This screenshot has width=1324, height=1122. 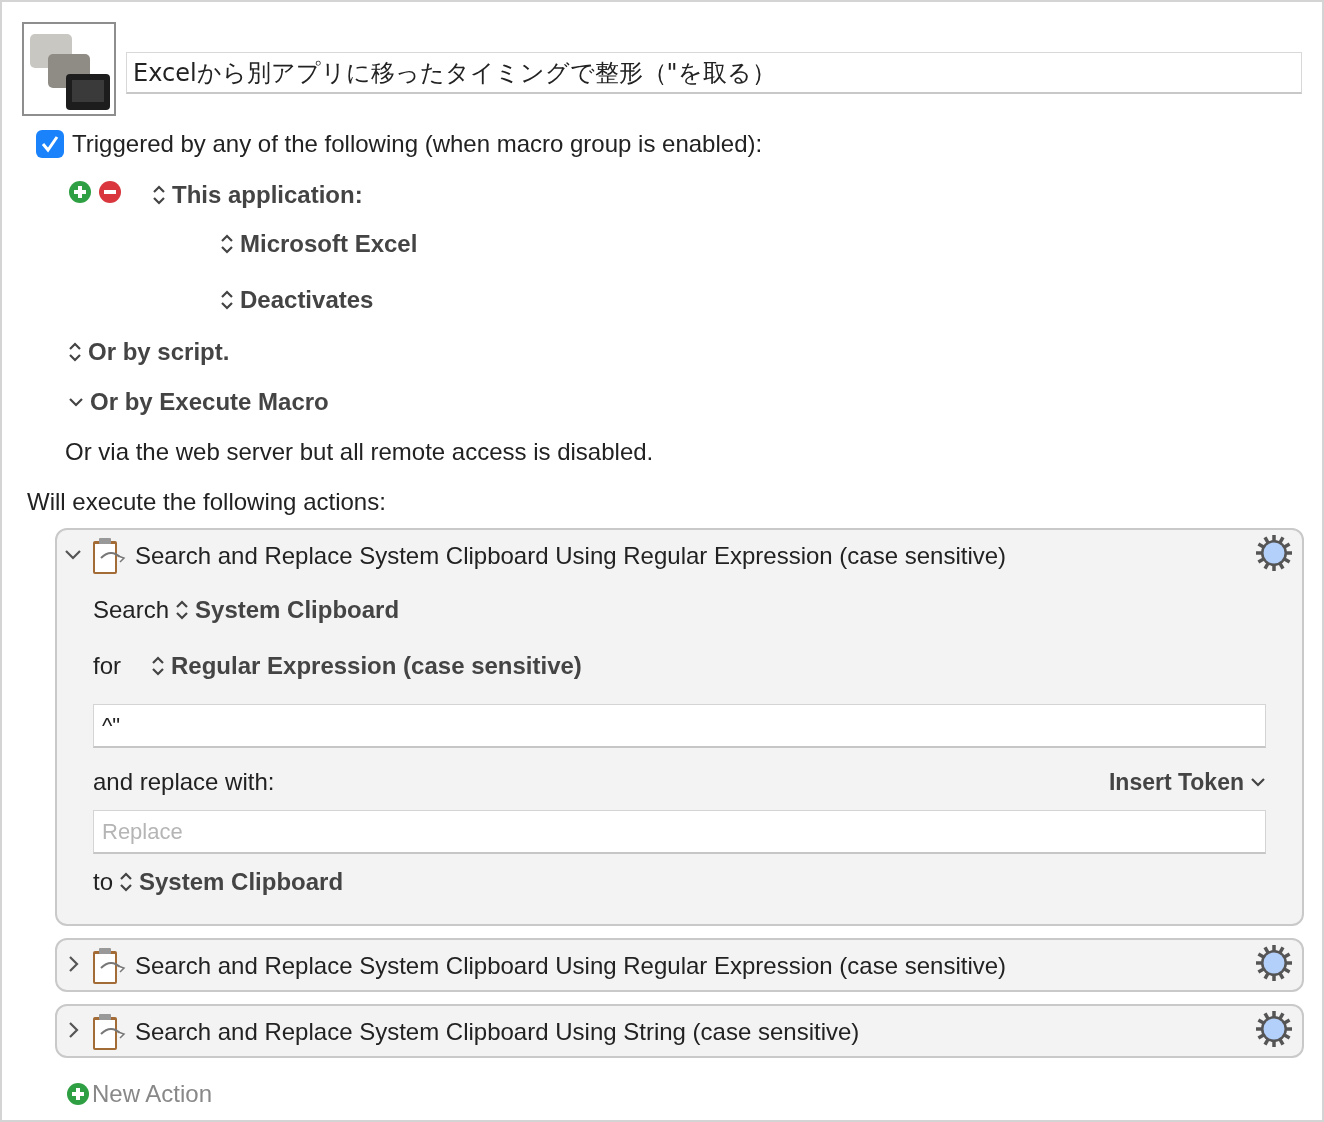 I want to click on search-label: Search, so click(x=131, y=610).